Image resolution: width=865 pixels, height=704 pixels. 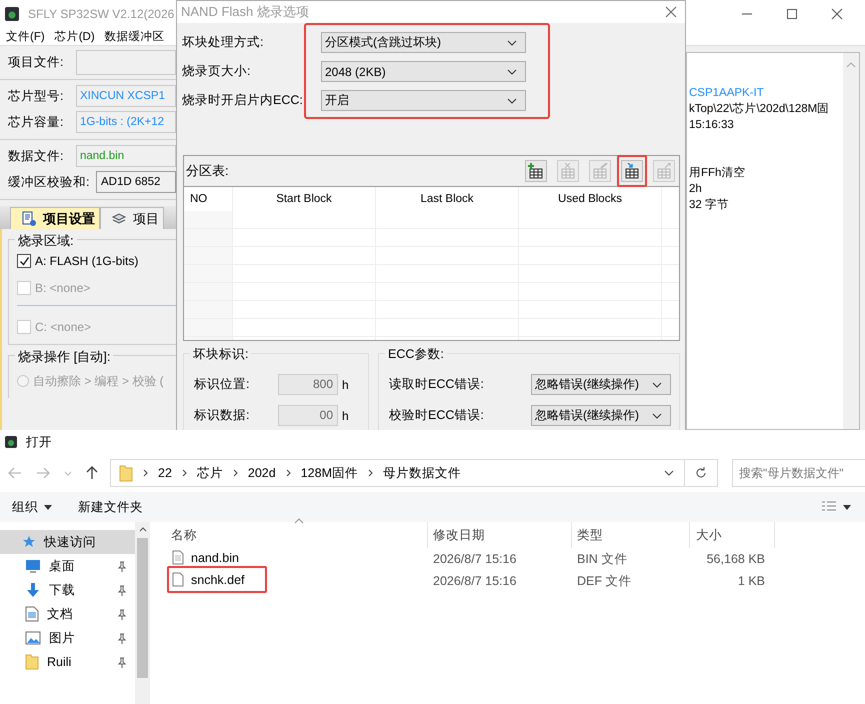 What do you see at coordinates (67, 590) in the screenshot?
I see `sidebar-item: 下载` at bounding box center [67, 590].